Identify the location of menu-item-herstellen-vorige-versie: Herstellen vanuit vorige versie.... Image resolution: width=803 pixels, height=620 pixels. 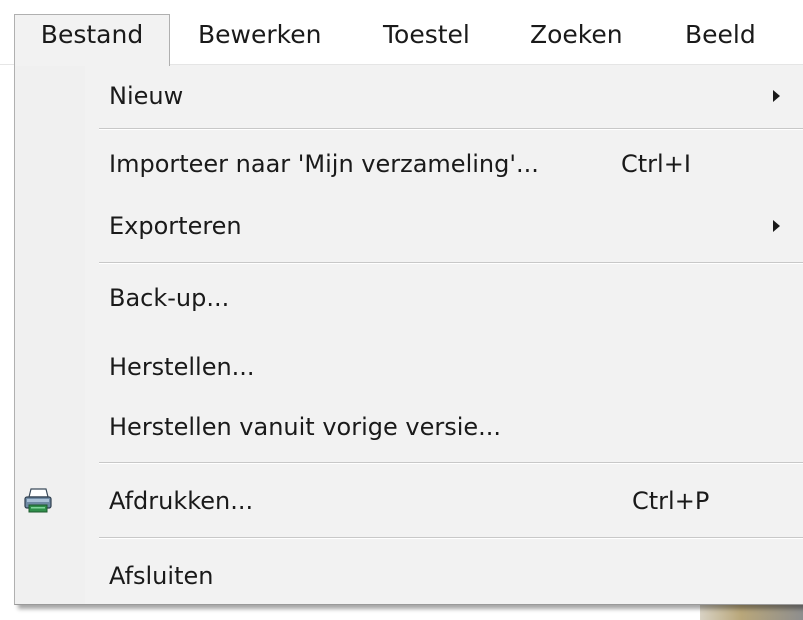
(409, 427).